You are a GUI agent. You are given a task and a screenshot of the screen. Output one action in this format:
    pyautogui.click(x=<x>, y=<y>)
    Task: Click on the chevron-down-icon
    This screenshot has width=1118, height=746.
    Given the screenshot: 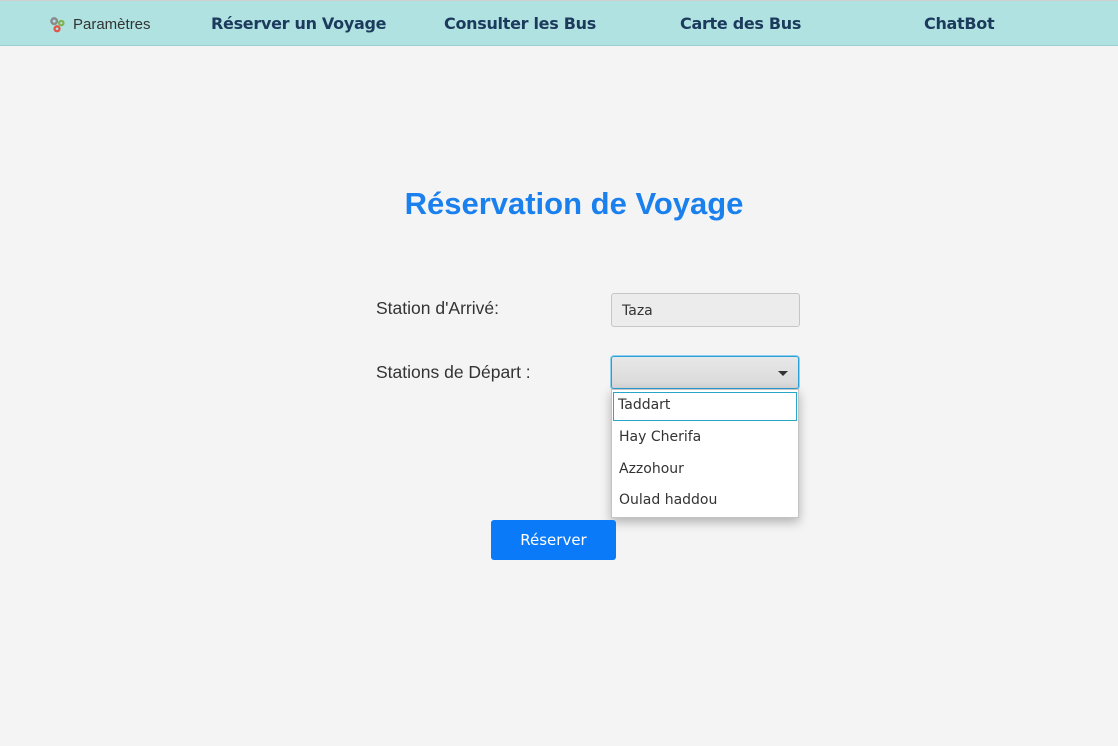 What is the action you would take?
    pyautogui.click(x=783, y=373)
    